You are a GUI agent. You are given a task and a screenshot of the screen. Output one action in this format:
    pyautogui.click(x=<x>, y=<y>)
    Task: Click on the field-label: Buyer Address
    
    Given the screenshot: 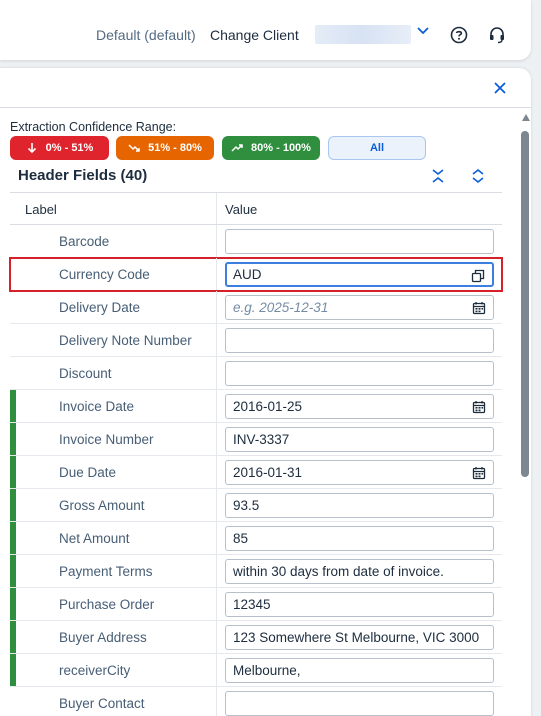 What is the action you would take?
    pyautogui.click(x=103, y=637)
    